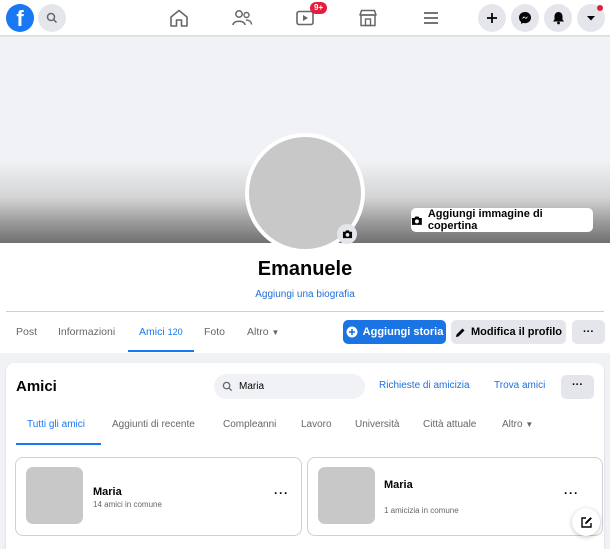  I want to click on add-cover-photo-label: Aggiungi immagine di copertina, so click(485, 220).